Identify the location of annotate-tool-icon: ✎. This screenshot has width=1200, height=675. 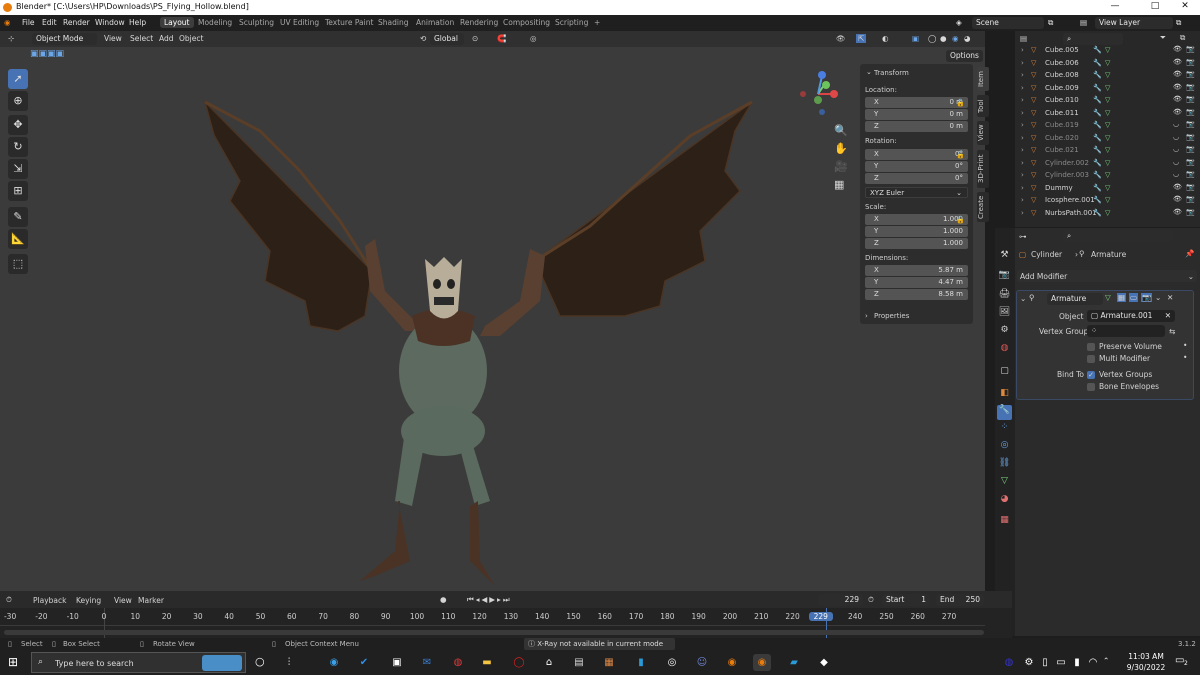
(18, 217).